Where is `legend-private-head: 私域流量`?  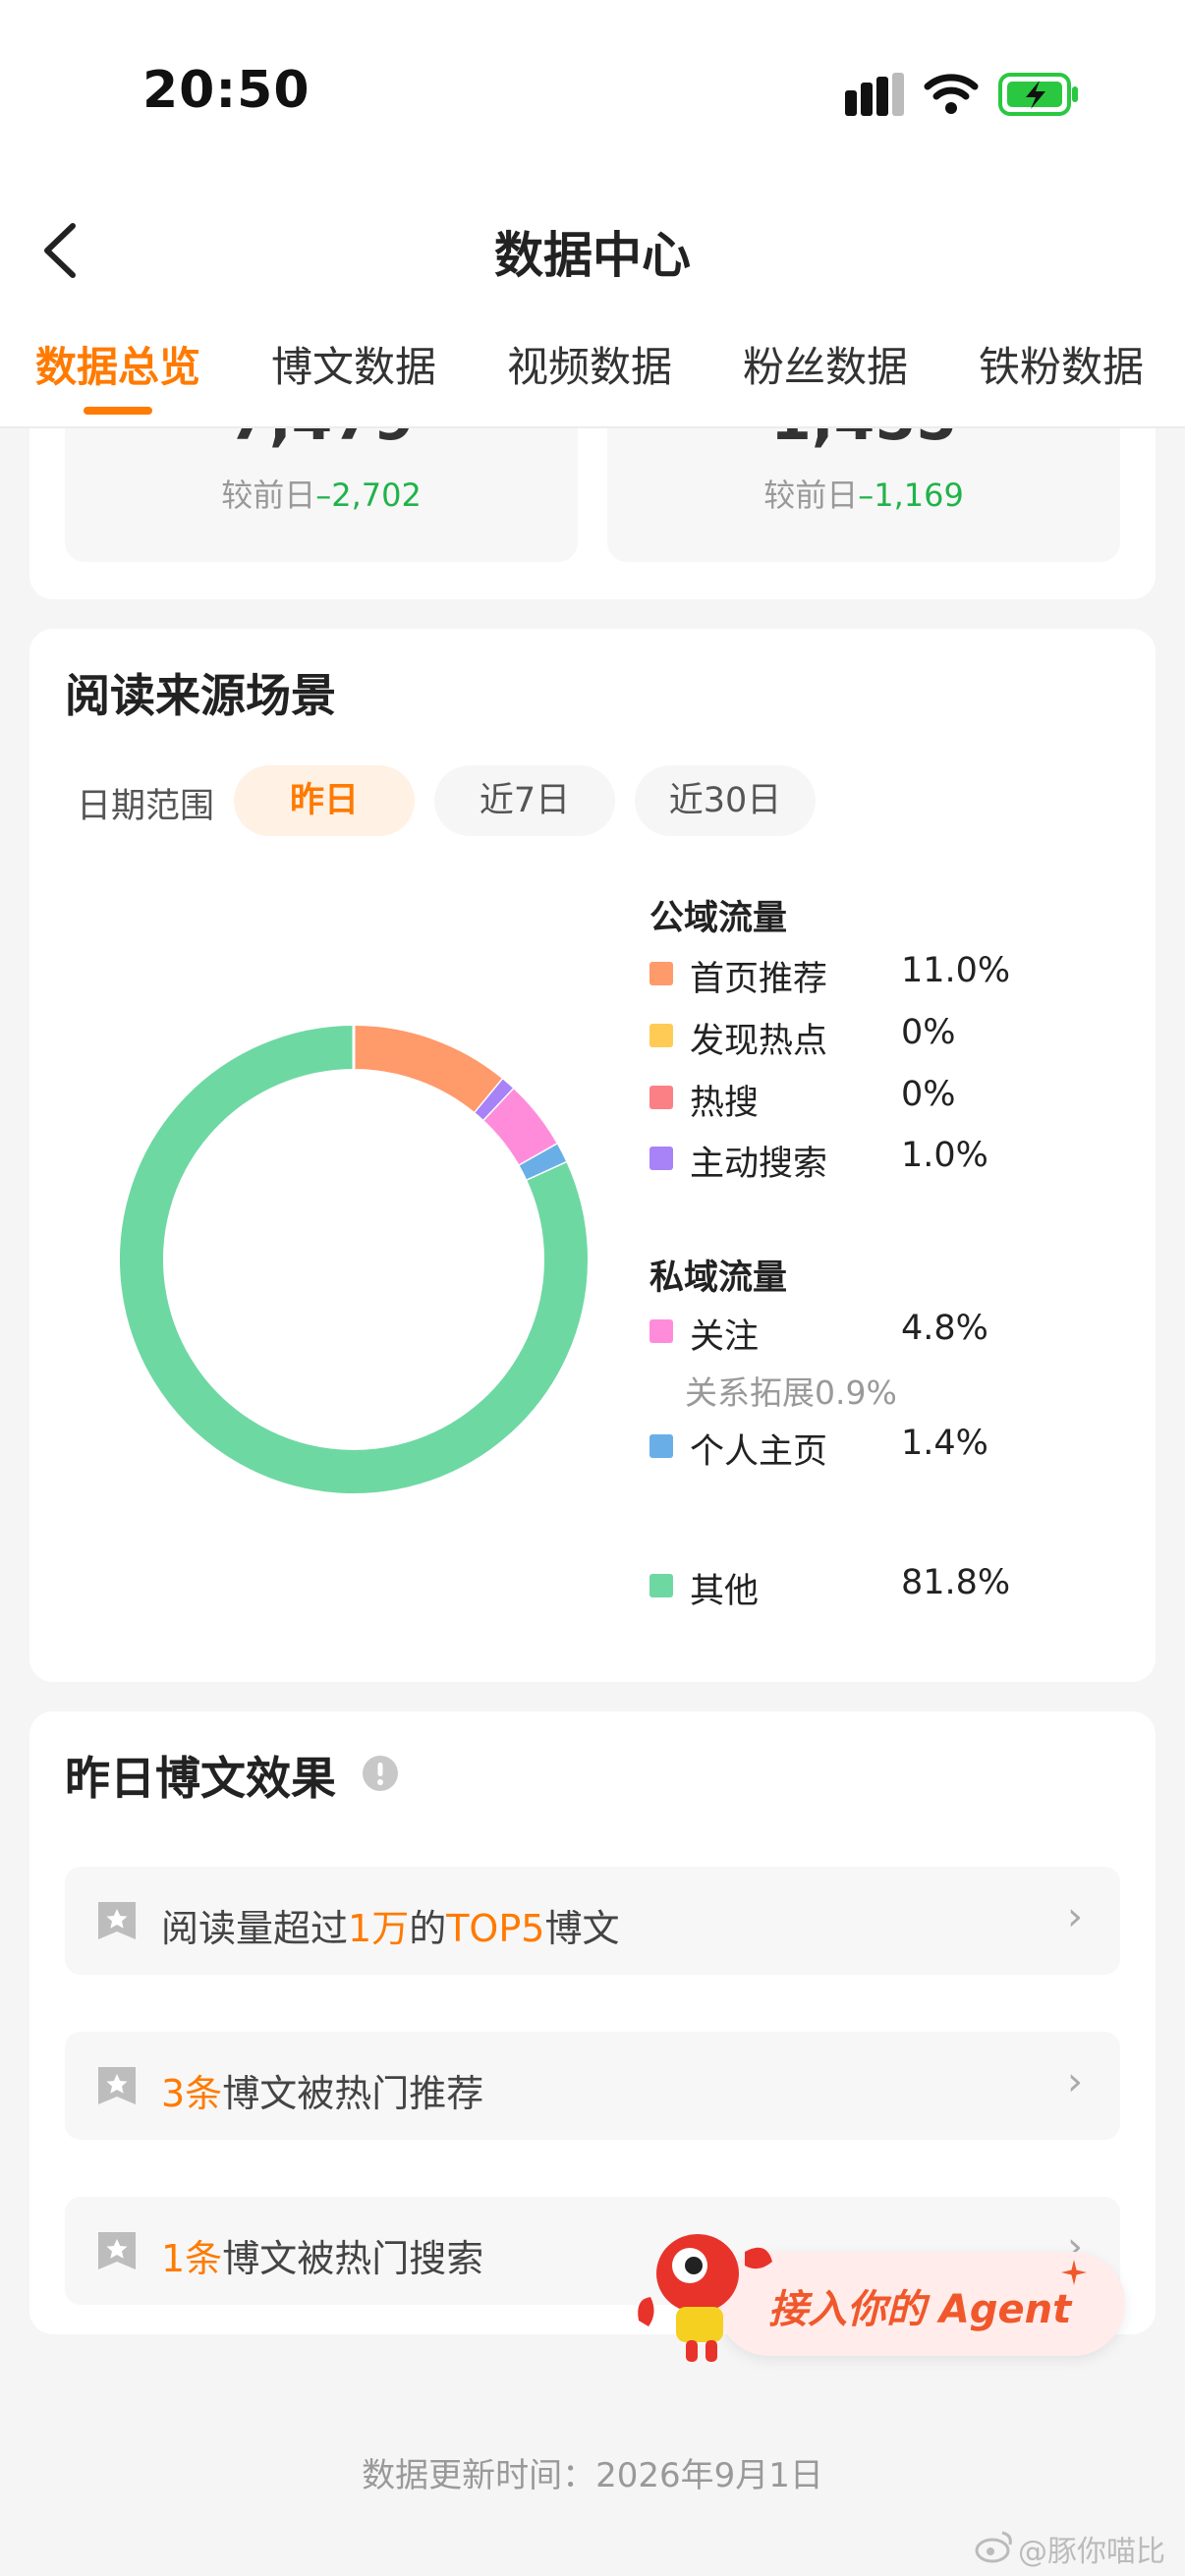
legend-private-head: 私域流量 is located at coordinates (719, 1278).